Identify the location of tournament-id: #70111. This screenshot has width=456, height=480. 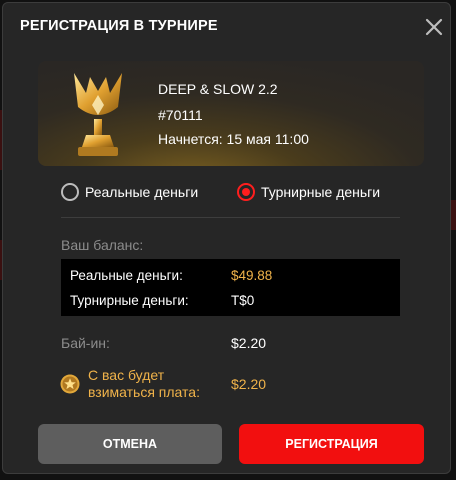
(180, 115).